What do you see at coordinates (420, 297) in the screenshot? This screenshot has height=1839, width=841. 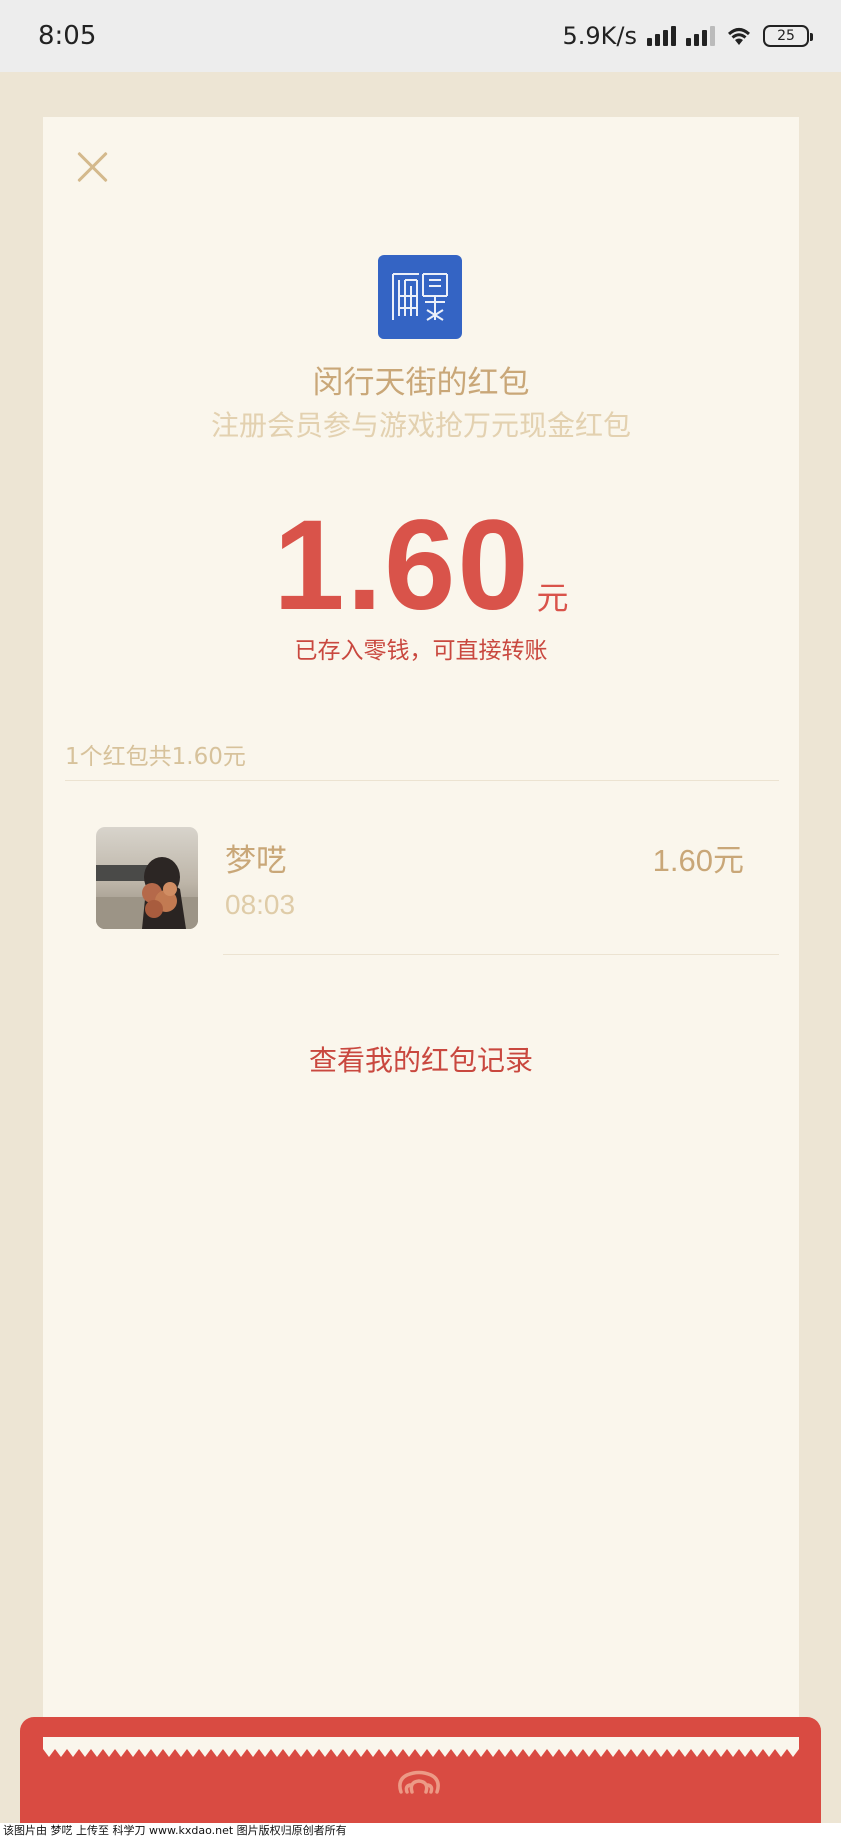 I see `qr-logo-icon` at bounding box center [420, 297].